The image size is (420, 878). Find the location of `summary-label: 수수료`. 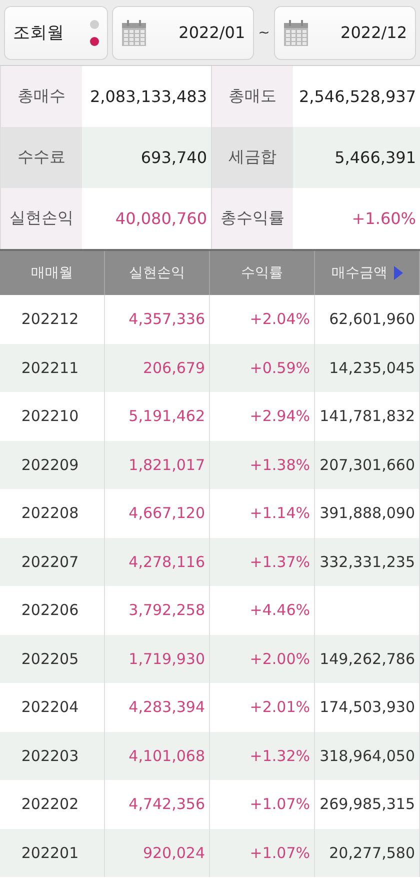

summary-label: 수수료 is located at coordinates (41, 157).